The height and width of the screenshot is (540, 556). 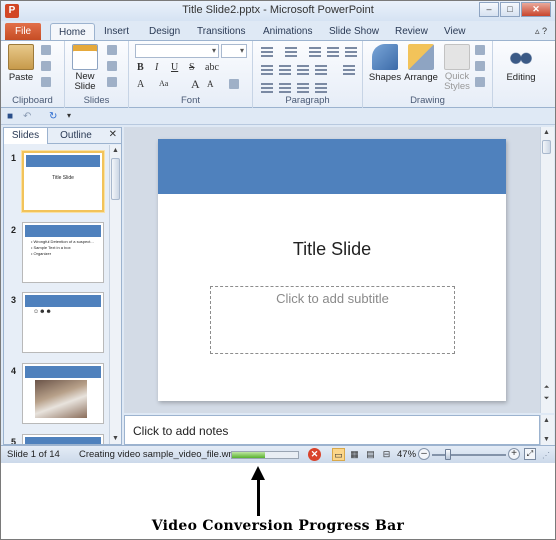 I want to click on slide-scrollbar: ▲ ⏶ ⏷, so click(x=547, y=270).